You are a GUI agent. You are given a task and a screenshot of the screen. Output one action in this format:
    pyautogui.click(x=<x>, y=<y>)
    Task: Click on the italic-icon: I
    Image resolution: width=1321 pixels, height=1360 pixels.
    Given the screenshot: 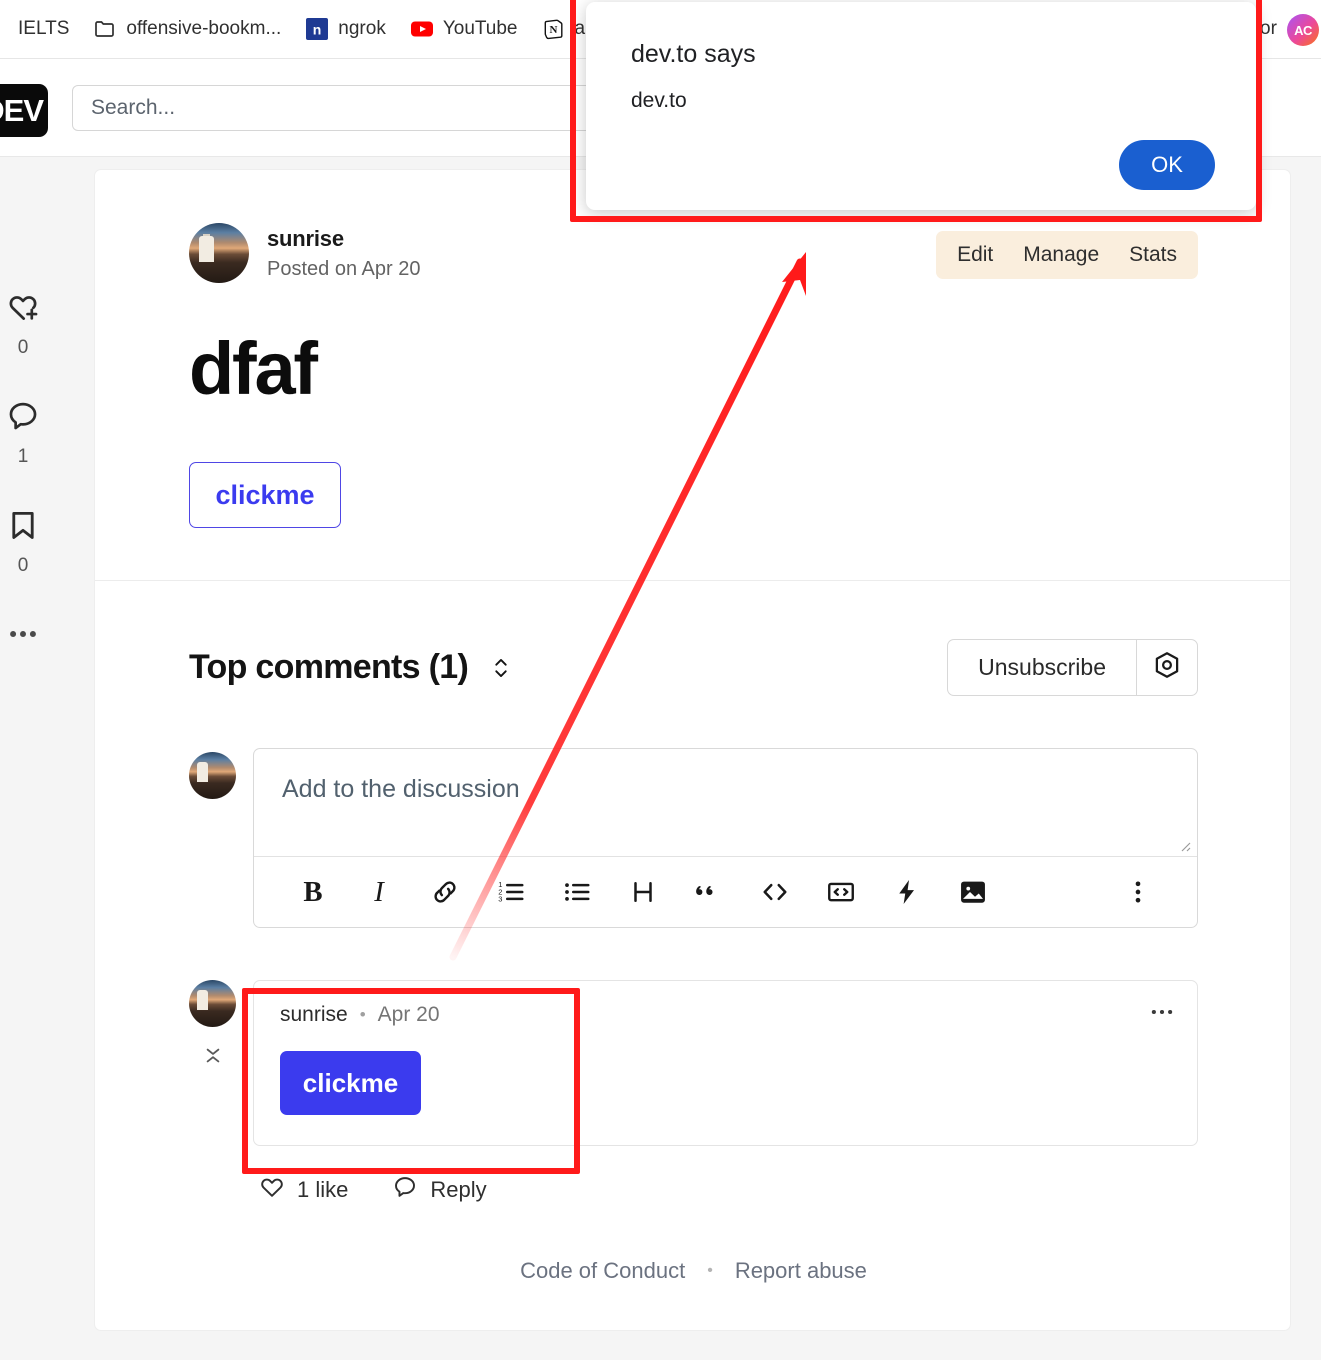 What is the action you would take?
    pyautogui.click(x=379, y=892)
    